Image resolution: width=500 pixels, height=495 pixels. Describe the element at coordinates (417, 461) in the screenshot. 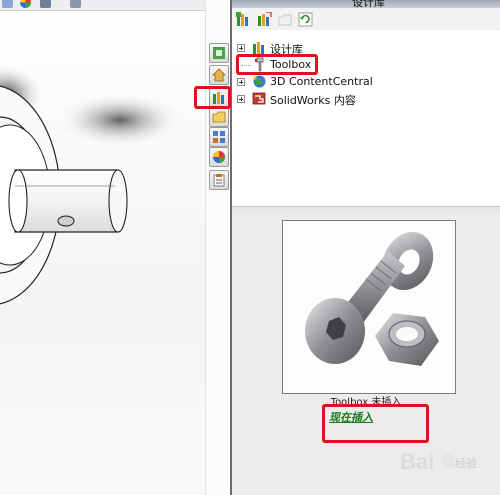

I see `svg-text: Bai` at that location.